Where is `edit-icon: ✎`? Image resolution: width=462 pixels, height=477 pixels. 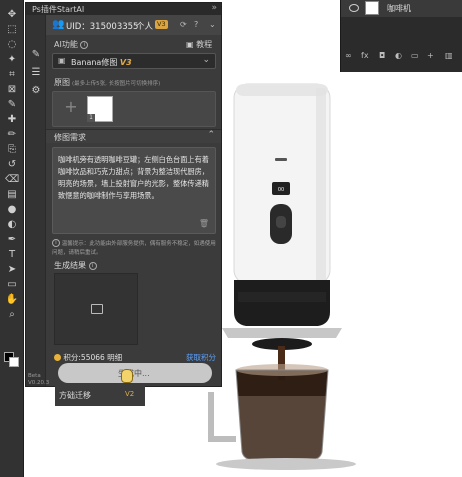
edit-icon: ✎ is located at coordinates (36, 55).